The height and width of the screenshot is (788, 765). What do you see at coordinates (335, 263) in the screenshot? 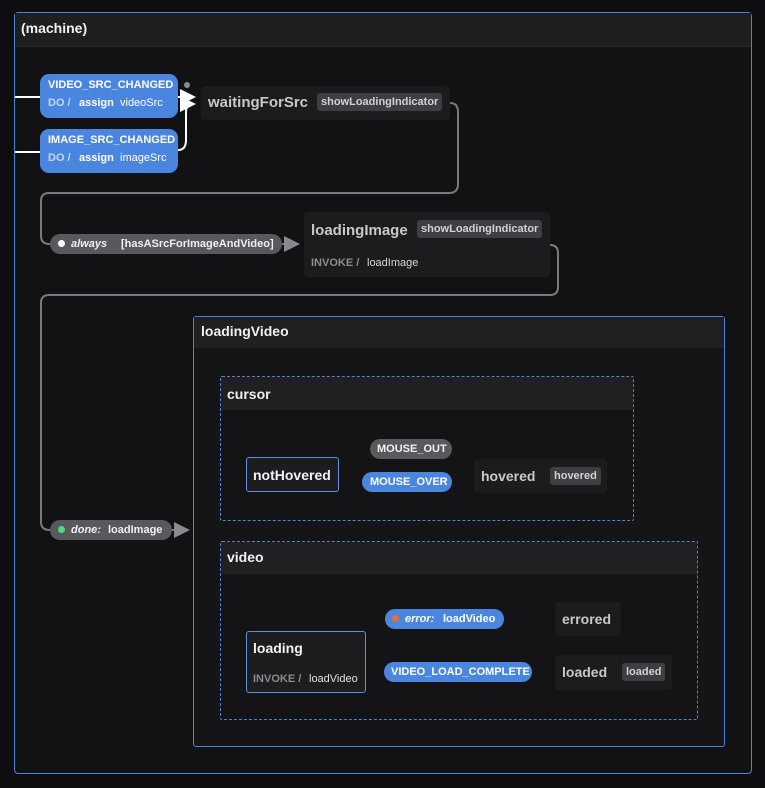
I see `loadingimage-invoke-label: INVOKE /` at bounding box center [335, 263].